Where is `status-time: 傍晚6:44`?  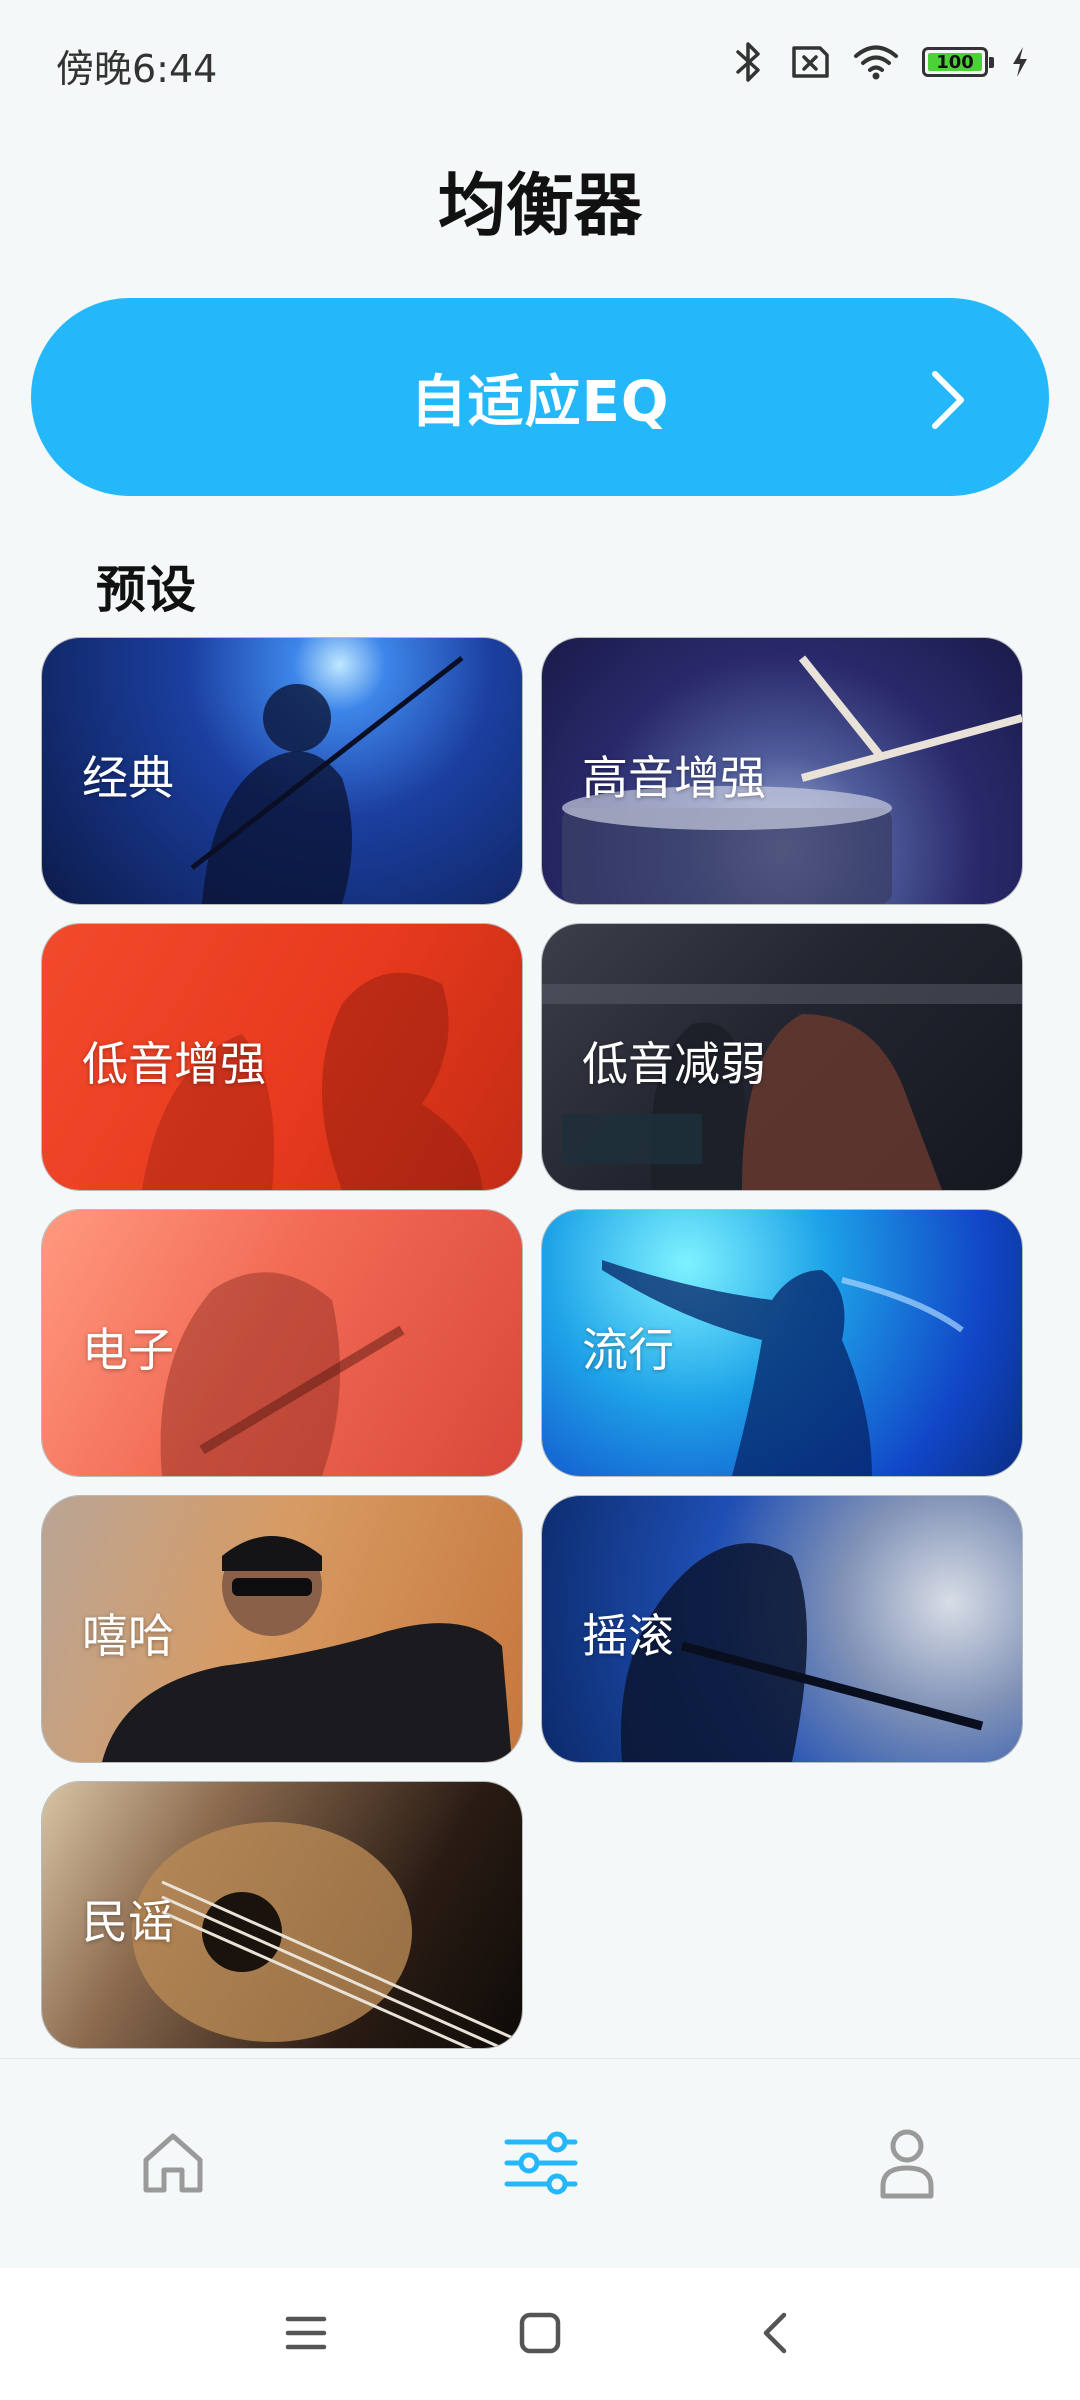
status-time: 傍晚6:44 is located at coordinates (137, 69).